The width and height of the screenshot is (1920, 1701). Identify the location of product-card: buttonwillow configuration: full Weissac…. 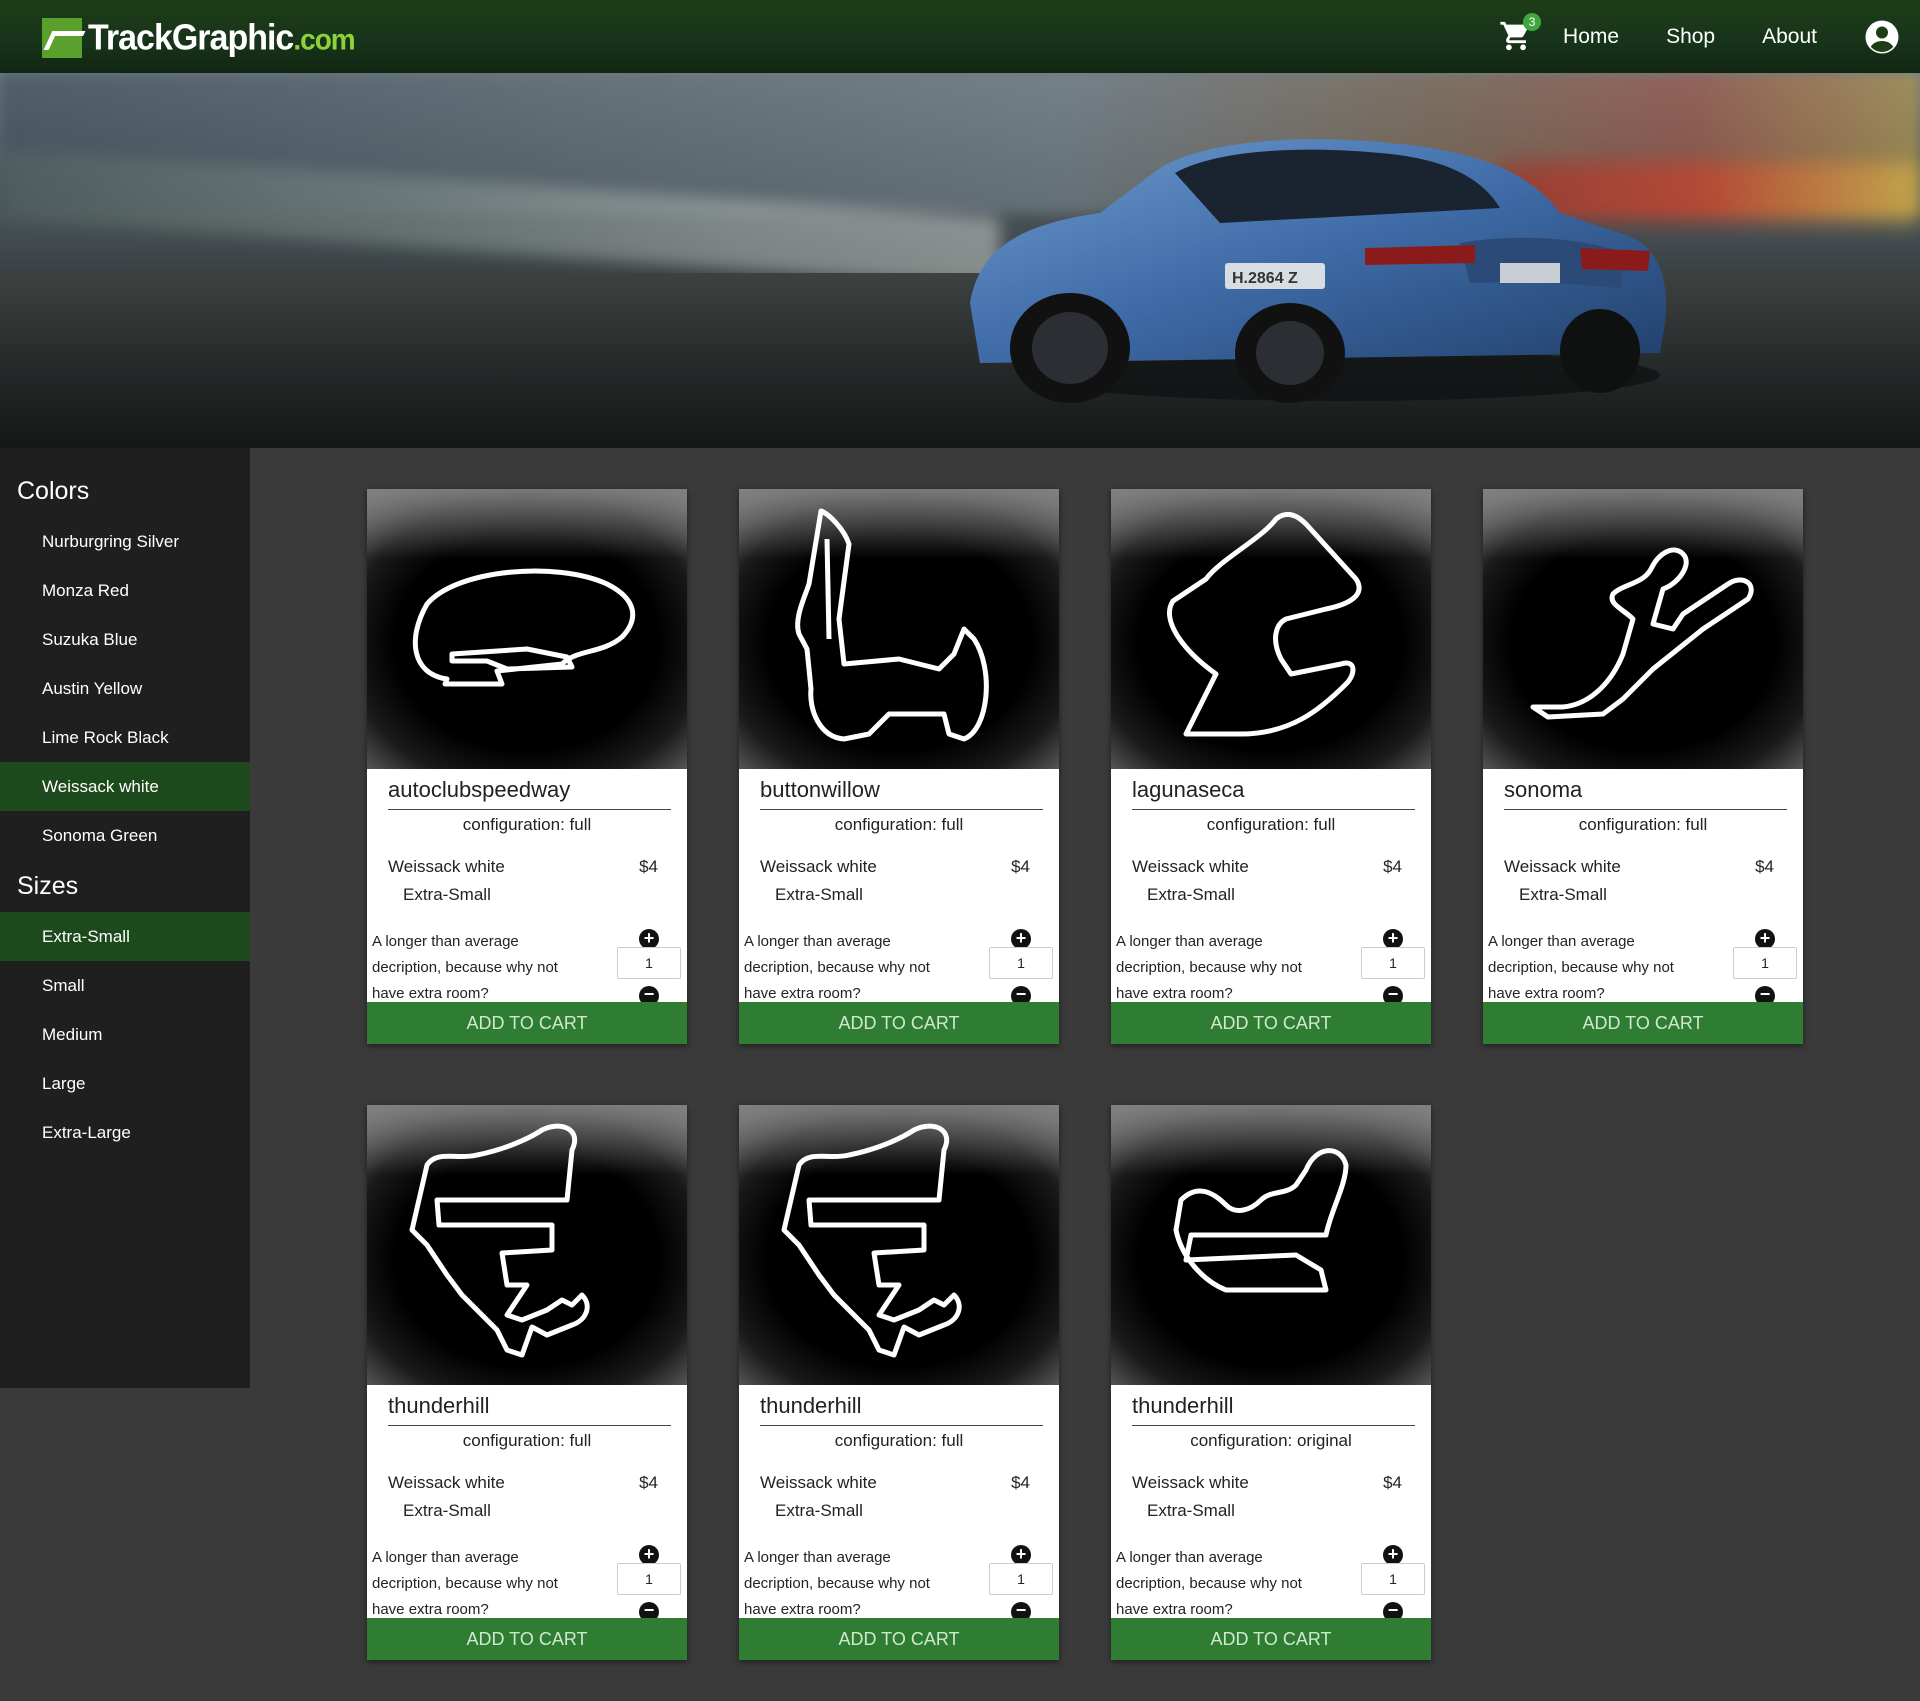
(899, 766).